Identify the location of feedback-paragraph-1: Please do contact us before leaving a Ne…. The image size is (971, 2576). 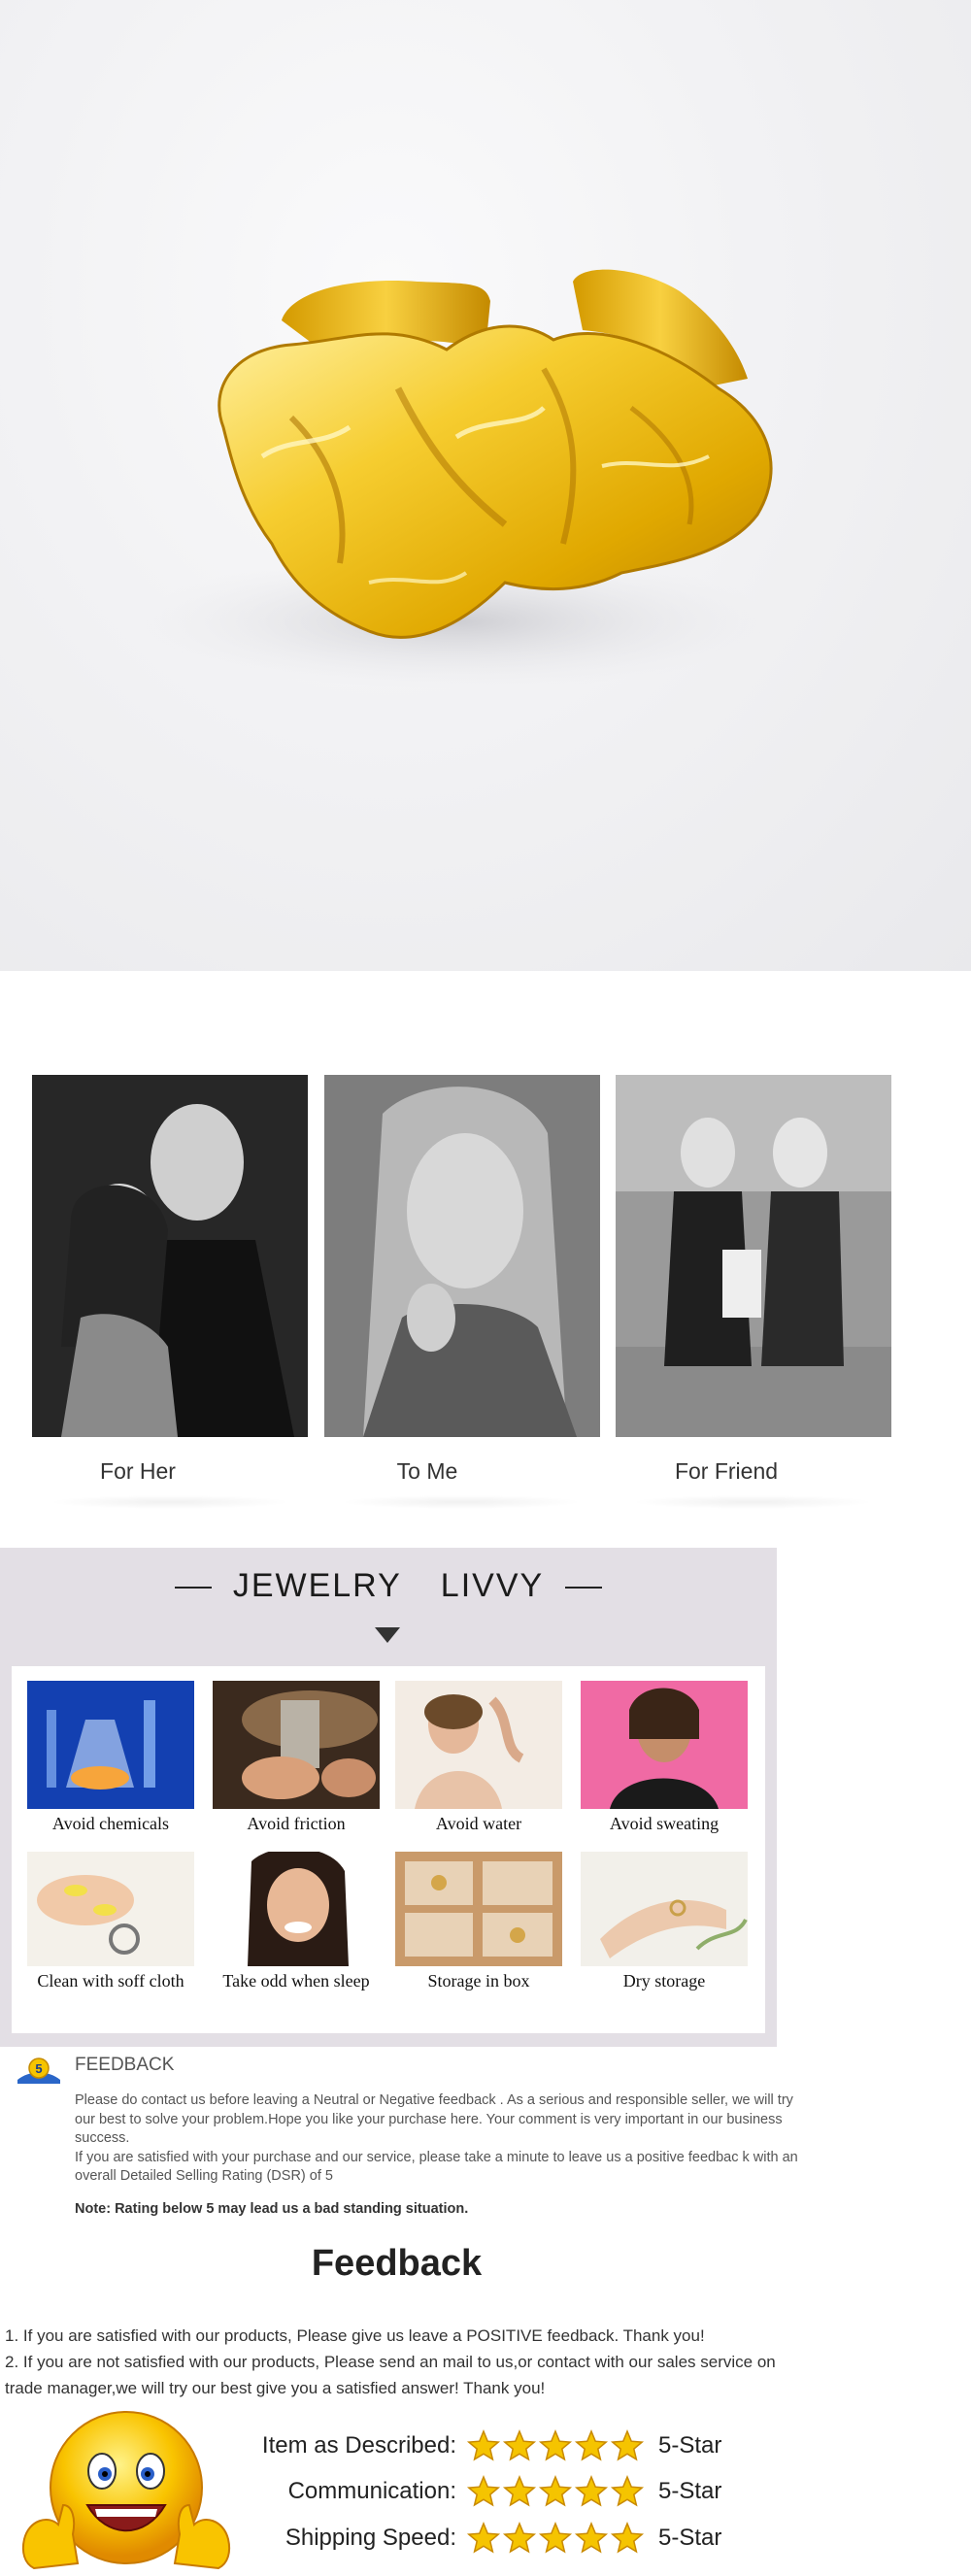
(434, 2119).